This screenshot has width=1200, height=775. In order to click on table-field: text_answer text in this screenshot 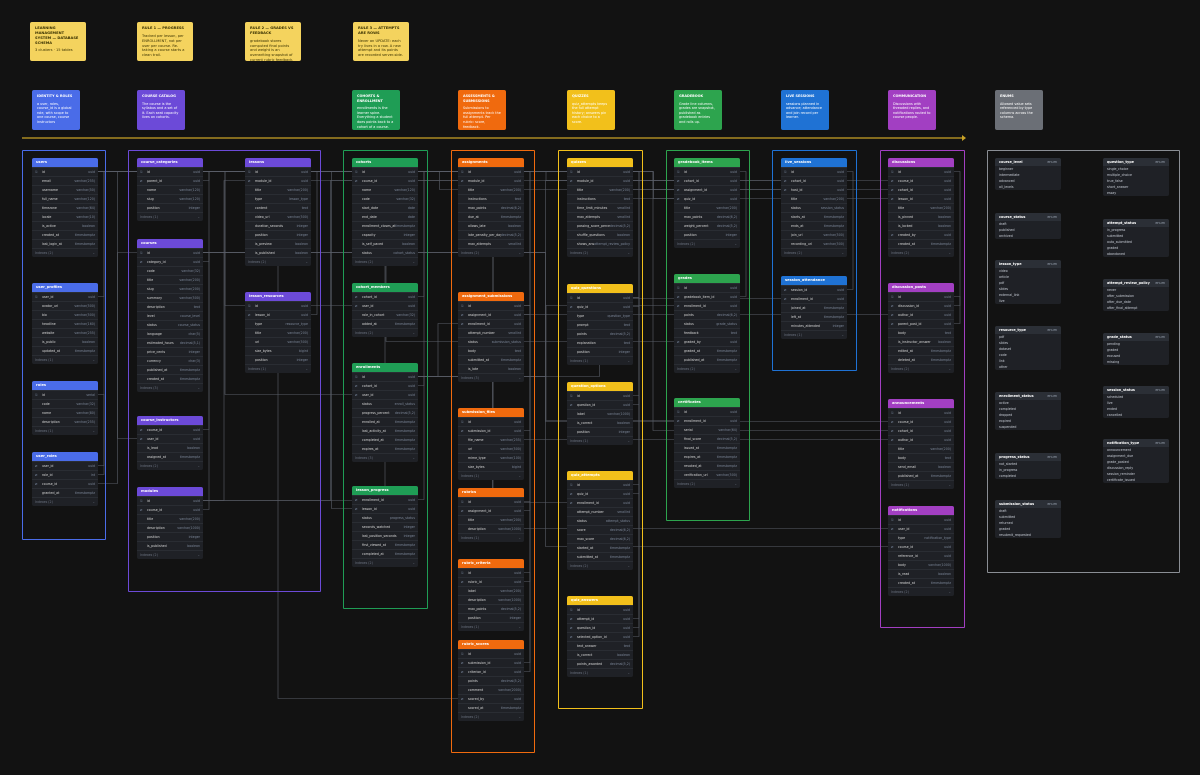, I will do `click(600, 645)`.